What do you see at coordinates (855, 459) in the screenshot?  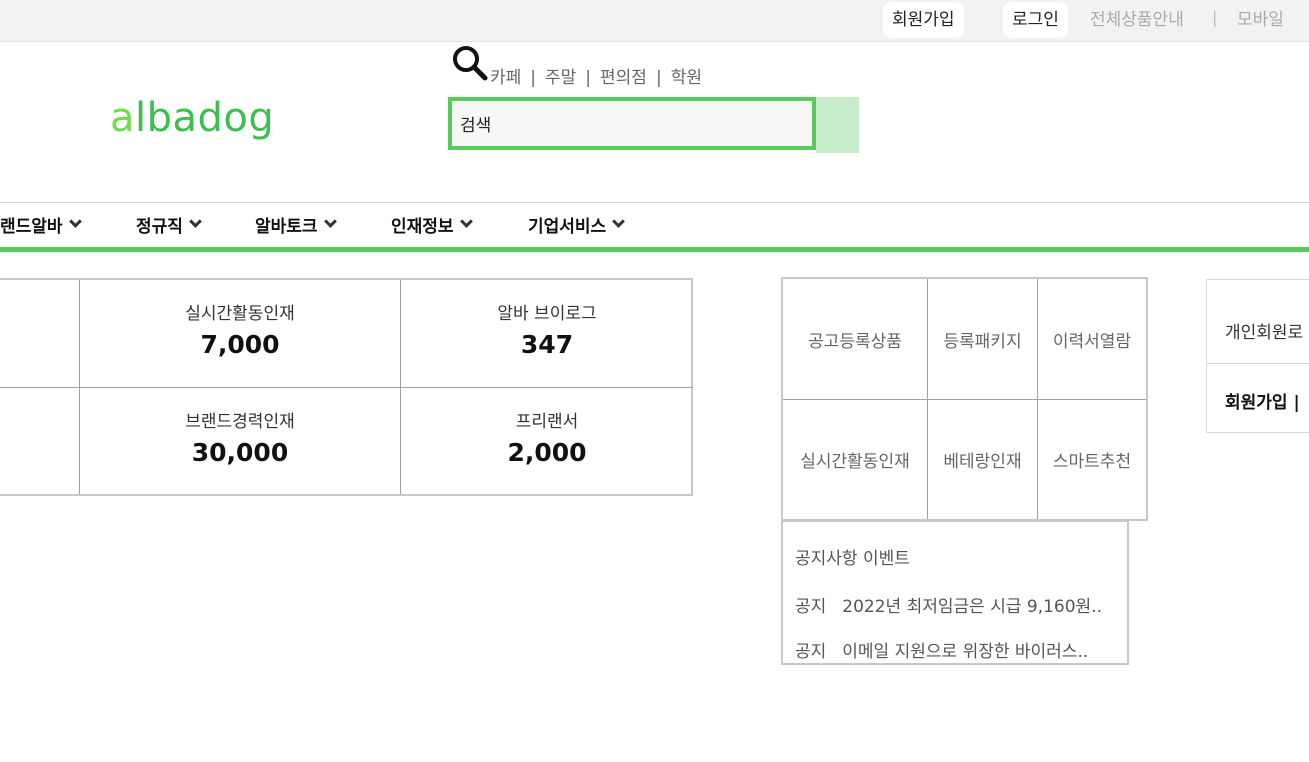 I see `service-item-active-talent: 실시간활동인재` at bounding box center [855, 459].